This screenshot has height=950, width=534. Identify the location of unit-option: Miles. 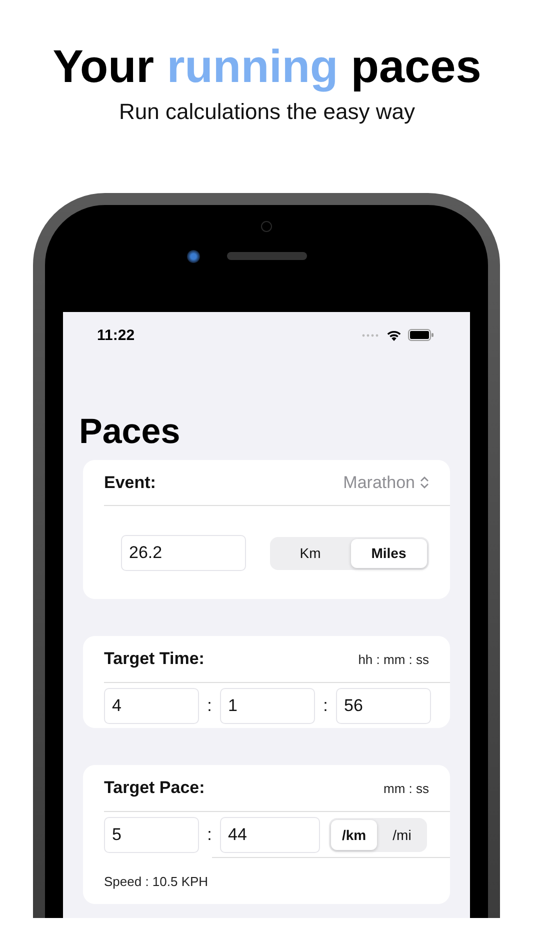
(388, 553).